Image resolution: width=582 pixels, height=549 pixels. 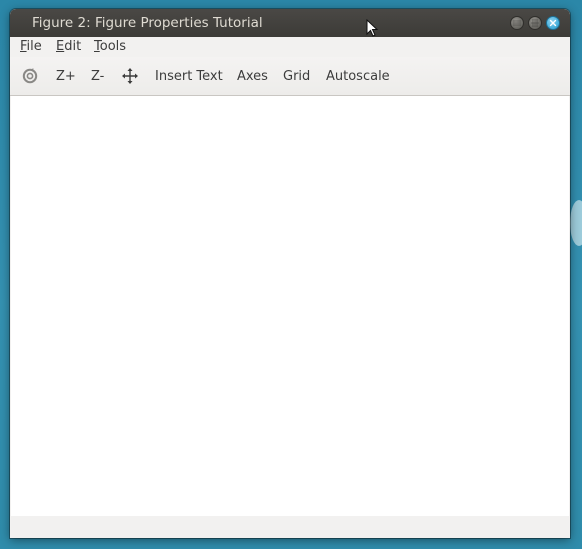 I want to click on minimize-icon, so click(x=517, y=23).